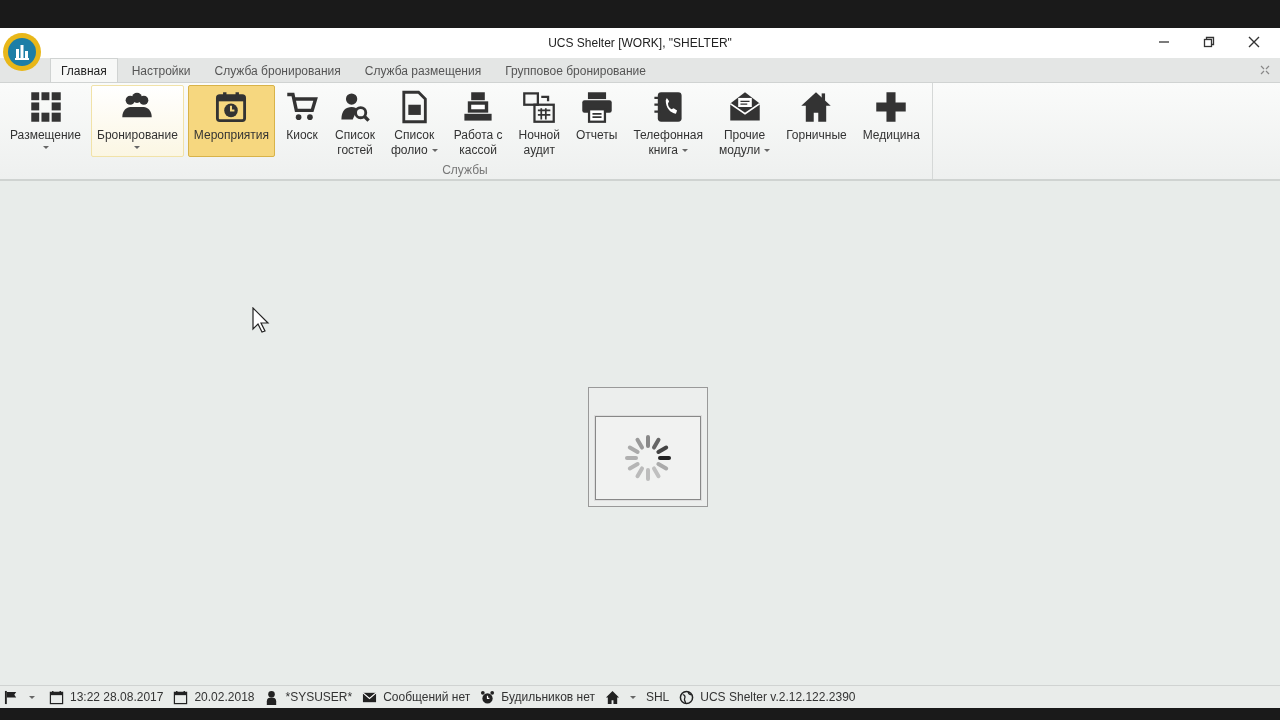  I want to click on ribbon-button: Список гостей, so click(355, 124).